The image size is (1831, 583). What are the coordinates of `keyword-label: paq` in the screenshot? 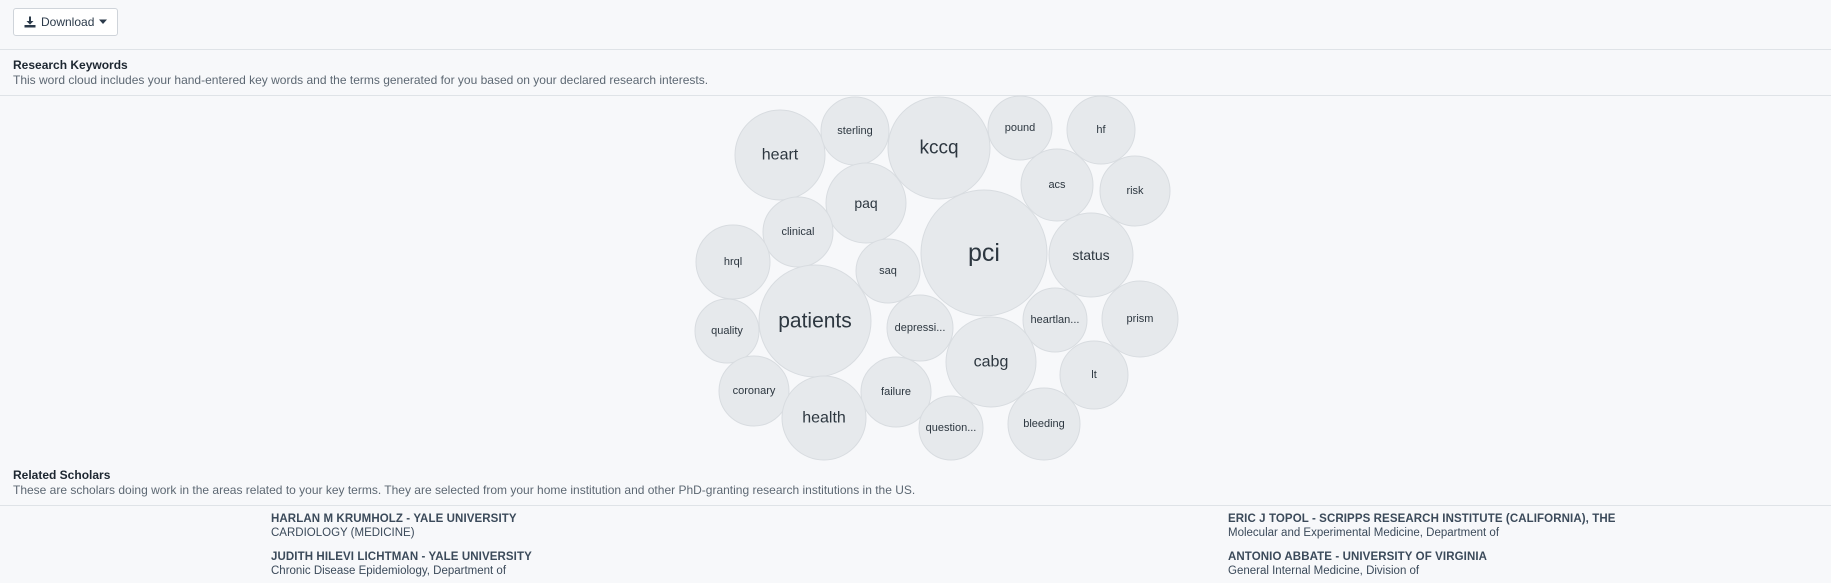 It's located at (865, 203).